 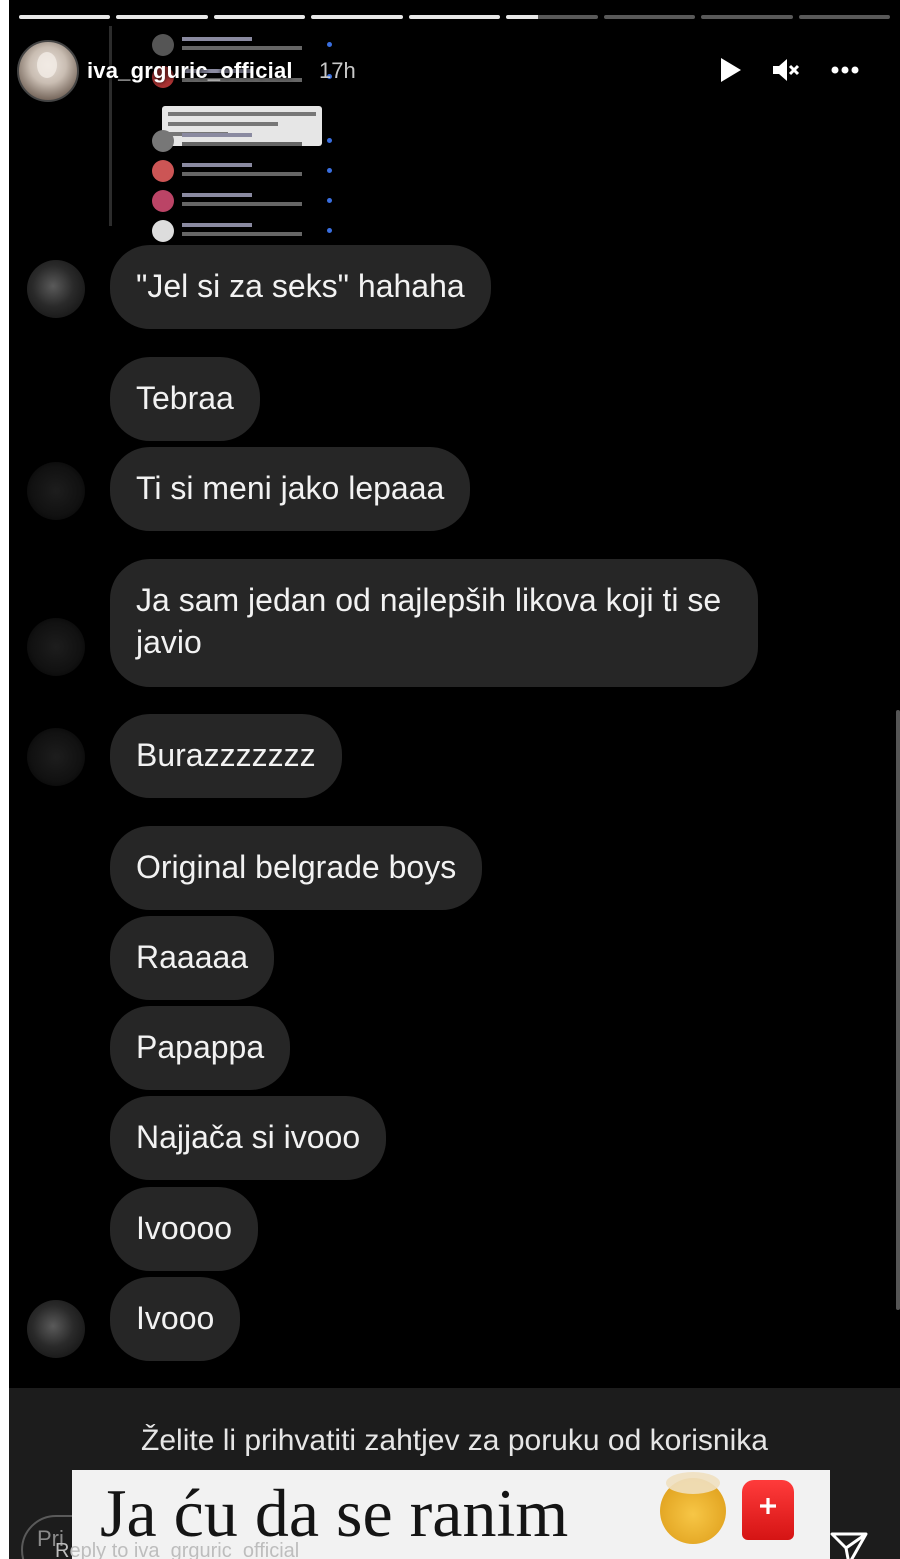 What do you see at coordinates (190, 71) in the screenshot?
I see `story-username: iva_grguric_official` at bounding box center [190, 71].